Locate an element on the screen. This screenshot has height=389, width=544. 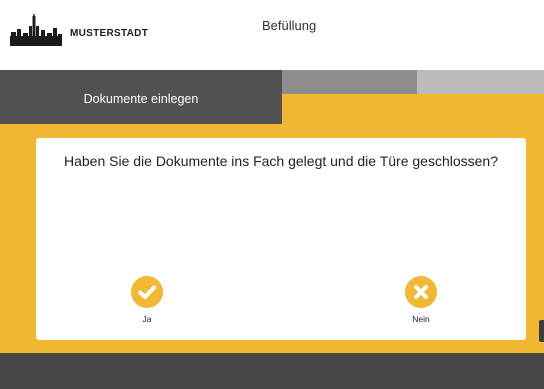
page-title: Befüllung is located at coordinates (289, 25).